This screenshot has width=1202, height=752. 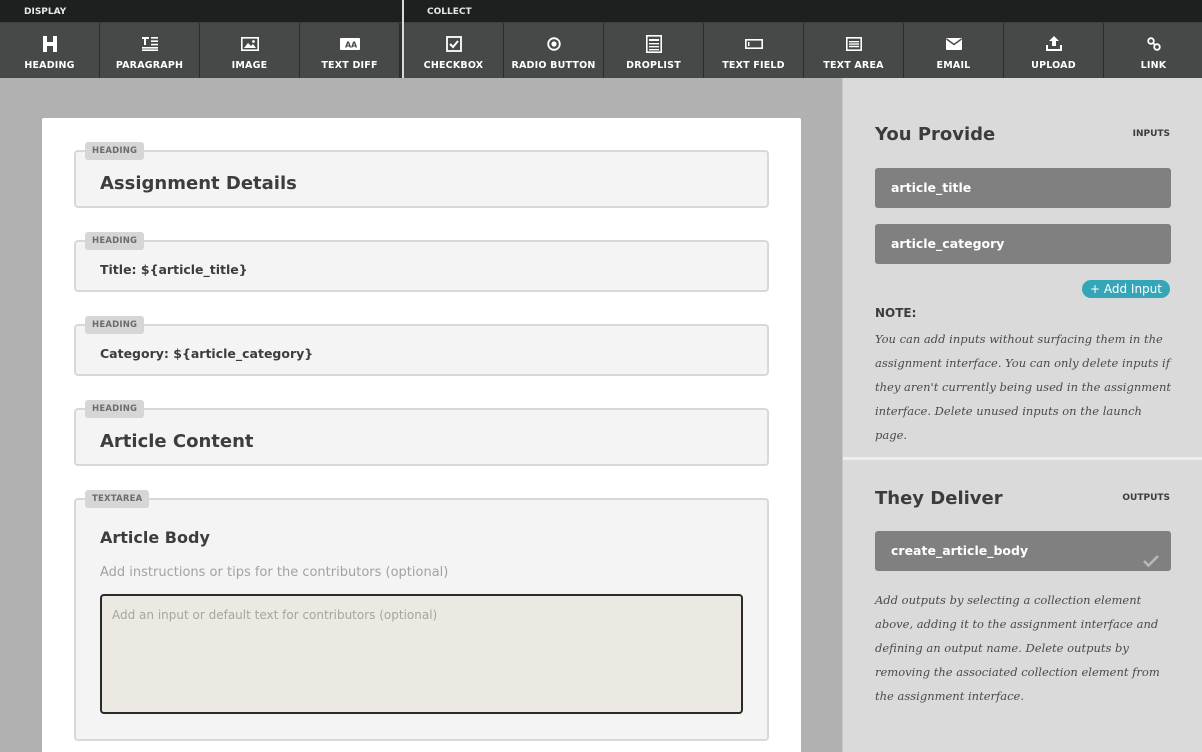 I want to click on check-icon, so click(x=1151, y=564).